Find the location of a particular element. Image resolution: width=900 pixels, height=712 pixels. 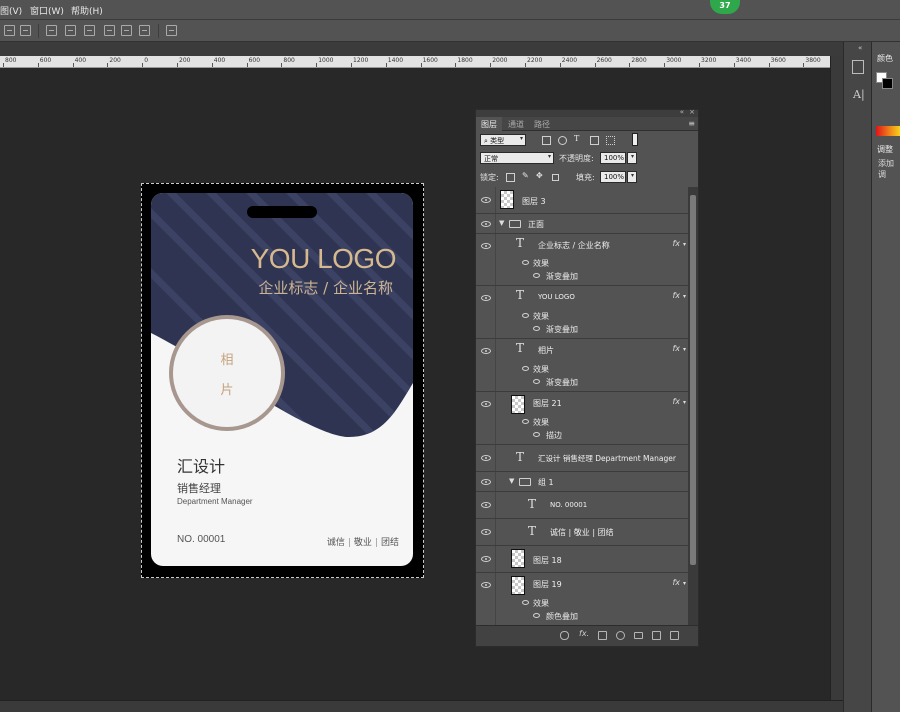

history-icon is located at coordinates (858, 67).